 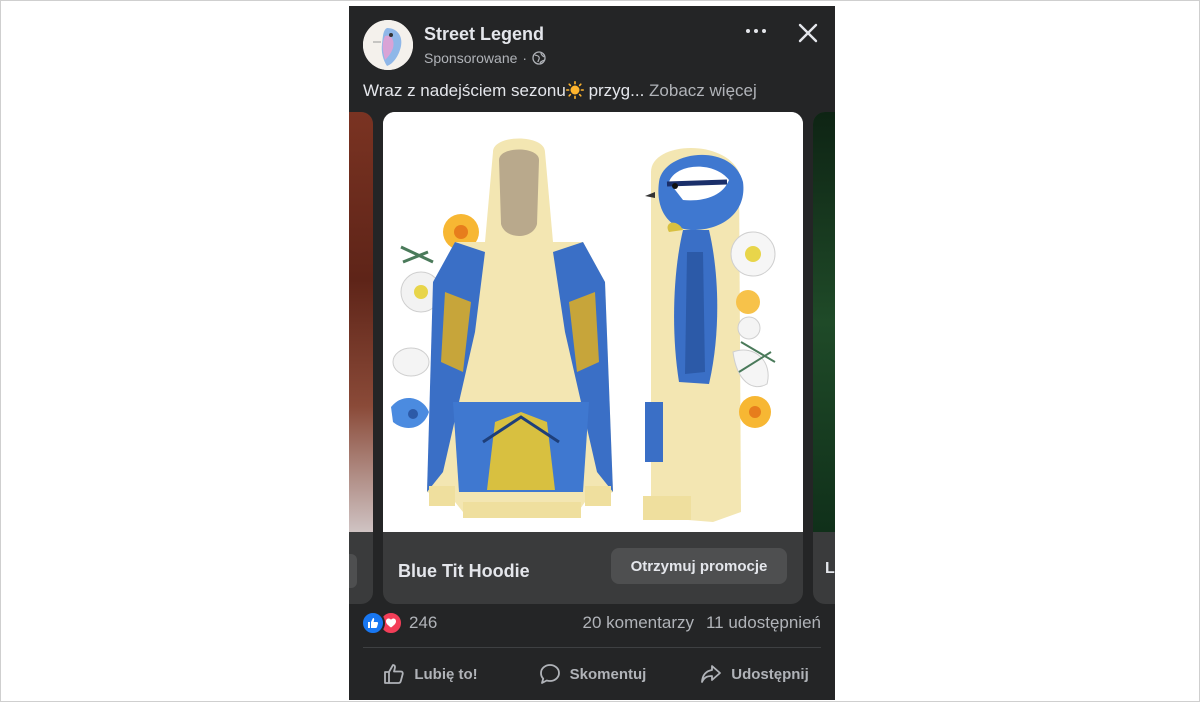 I want to click on close-button, so click(x=808, y=33).